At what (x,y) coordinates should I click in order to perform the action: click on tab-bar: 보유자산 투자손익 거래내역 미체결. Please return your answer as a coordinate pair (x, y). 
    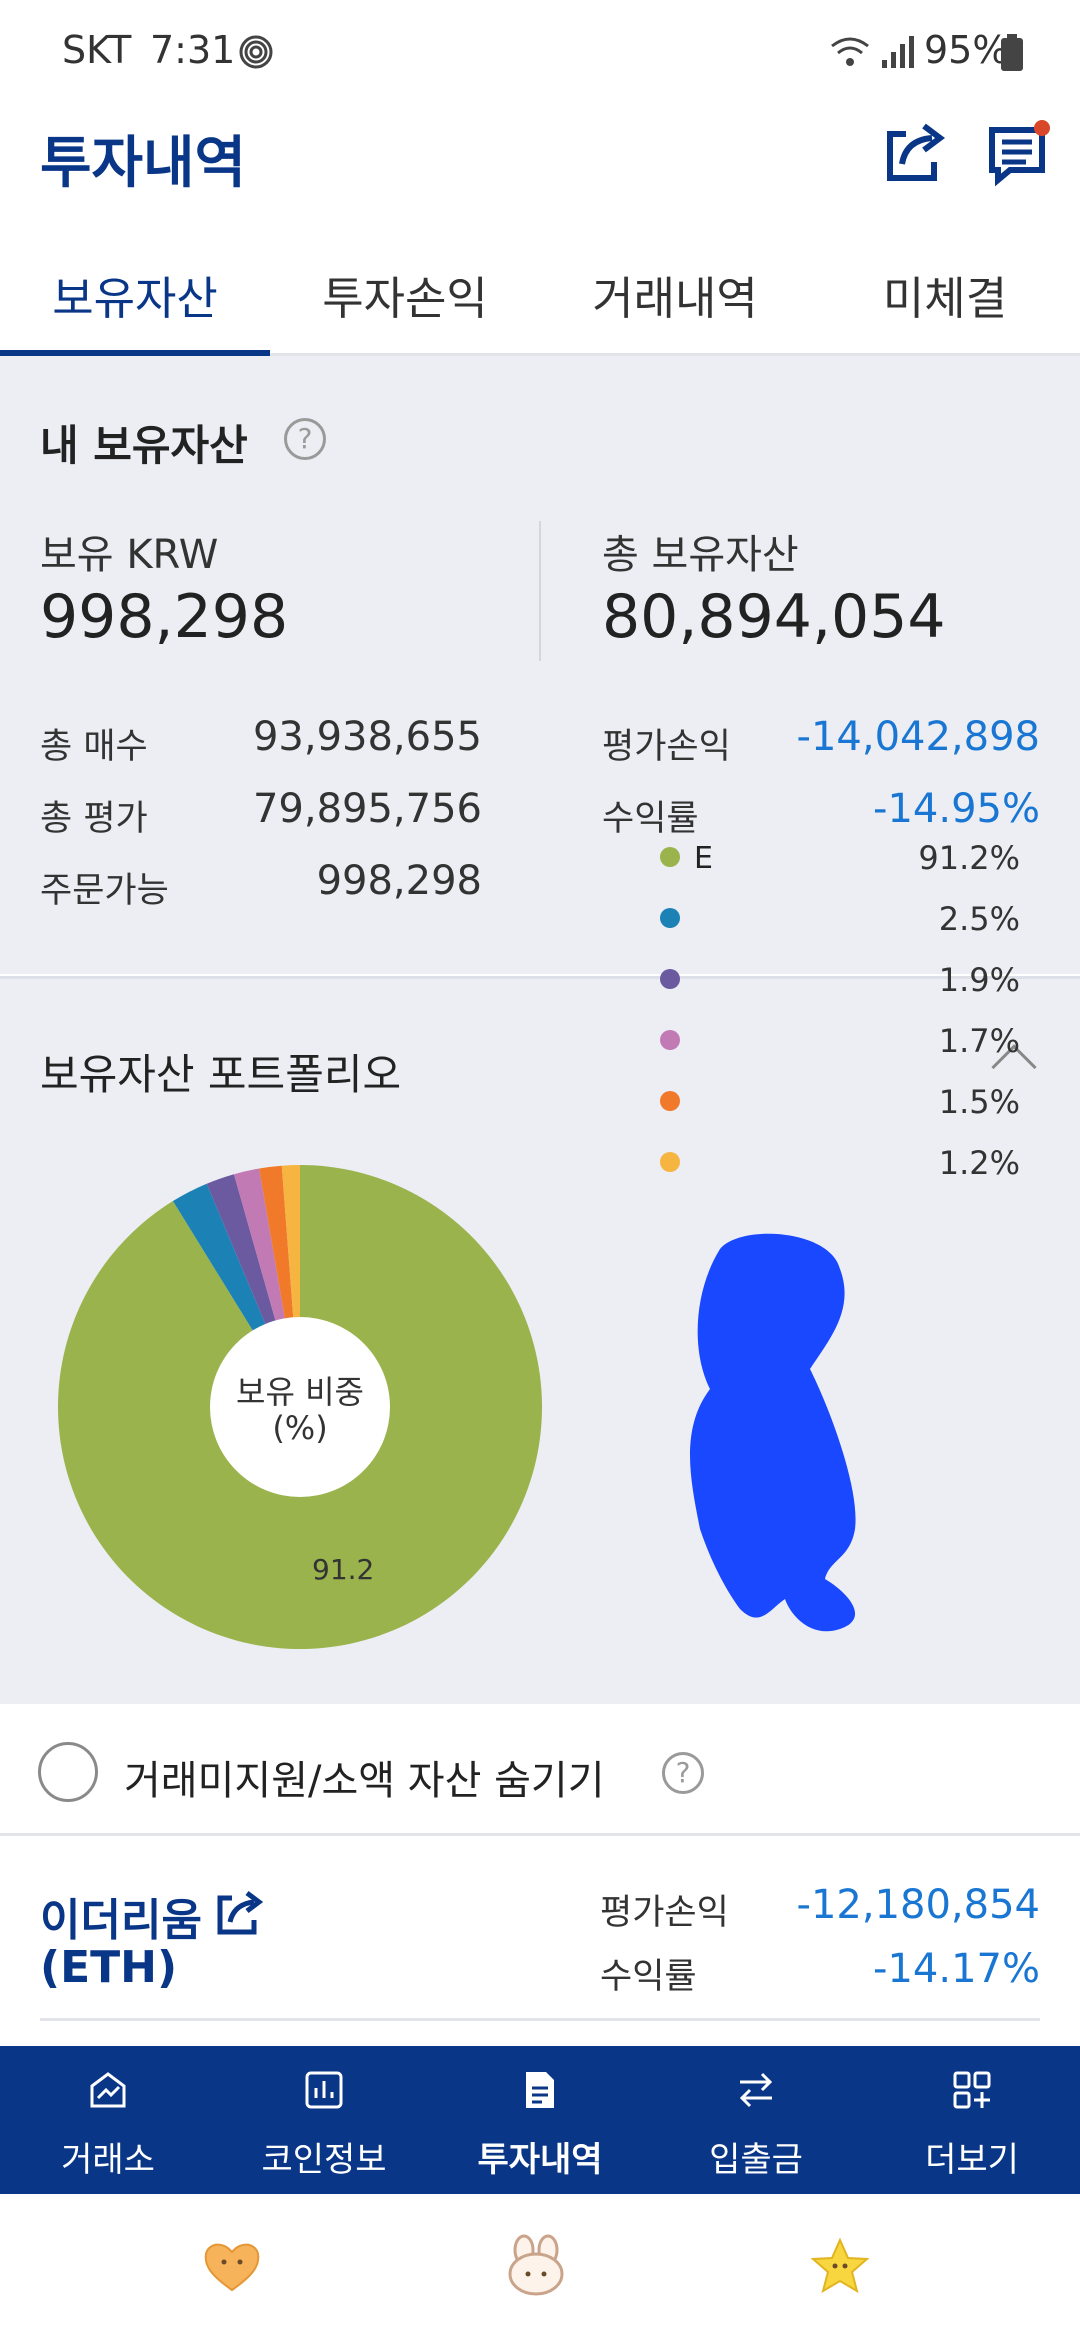
    Looking at the image, I should click on (540, 298).